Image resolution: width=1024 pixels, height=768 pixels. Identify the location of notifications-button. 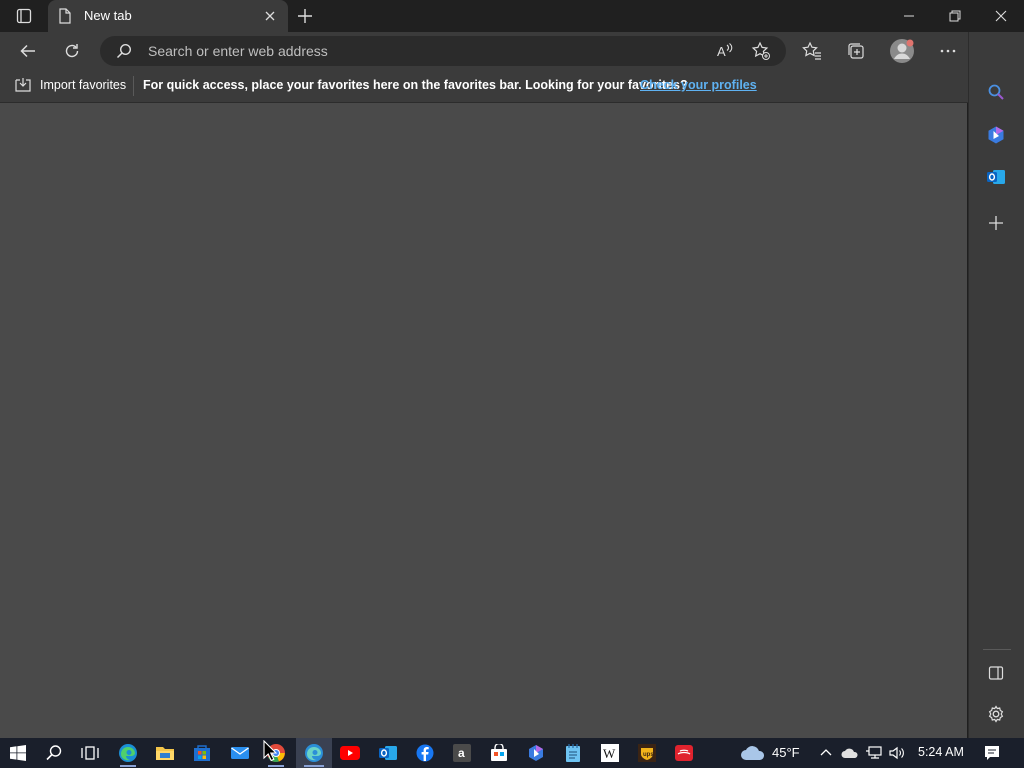
(992, 753).